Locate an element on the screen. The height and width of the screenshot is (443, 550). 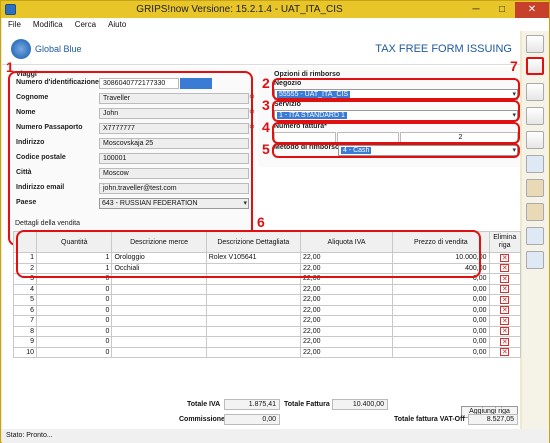
table-row: 7 0 22,00 0,00 ✕ is located at coordinates (266, 321).